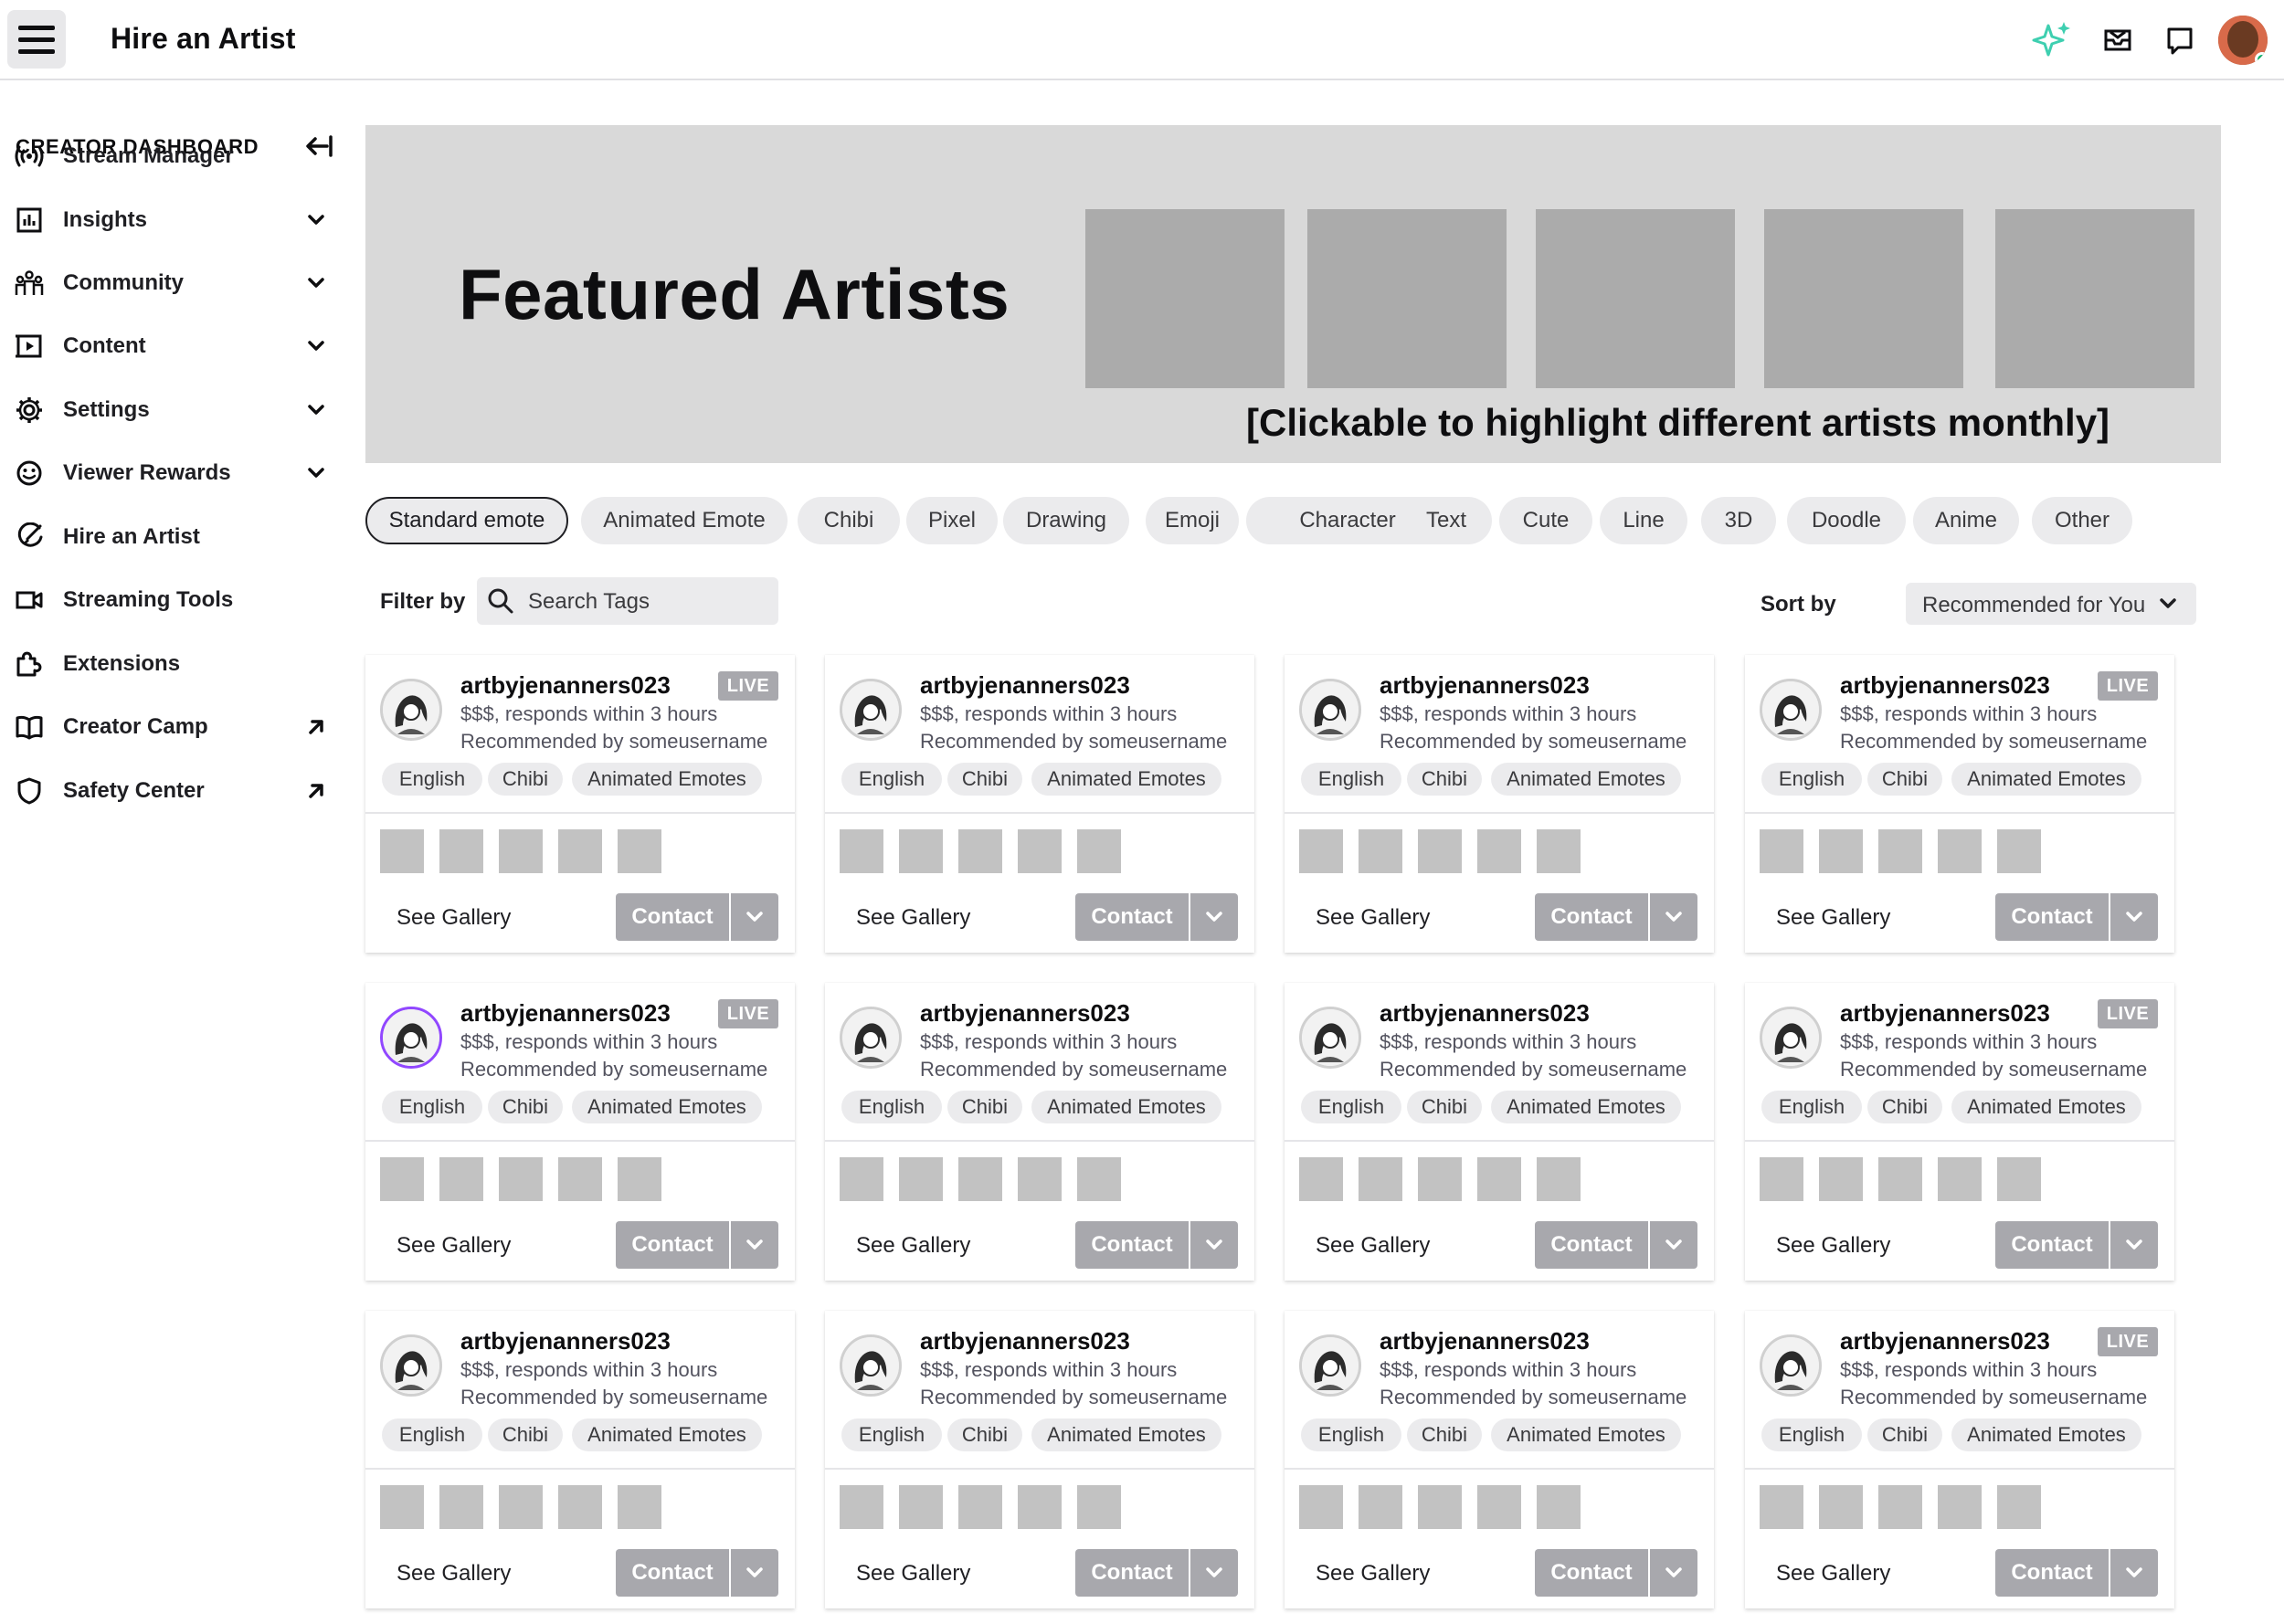 This screenshot has width=2284, height=1624. I want to click on filter-chip: Emoji, so click(1192, 520).